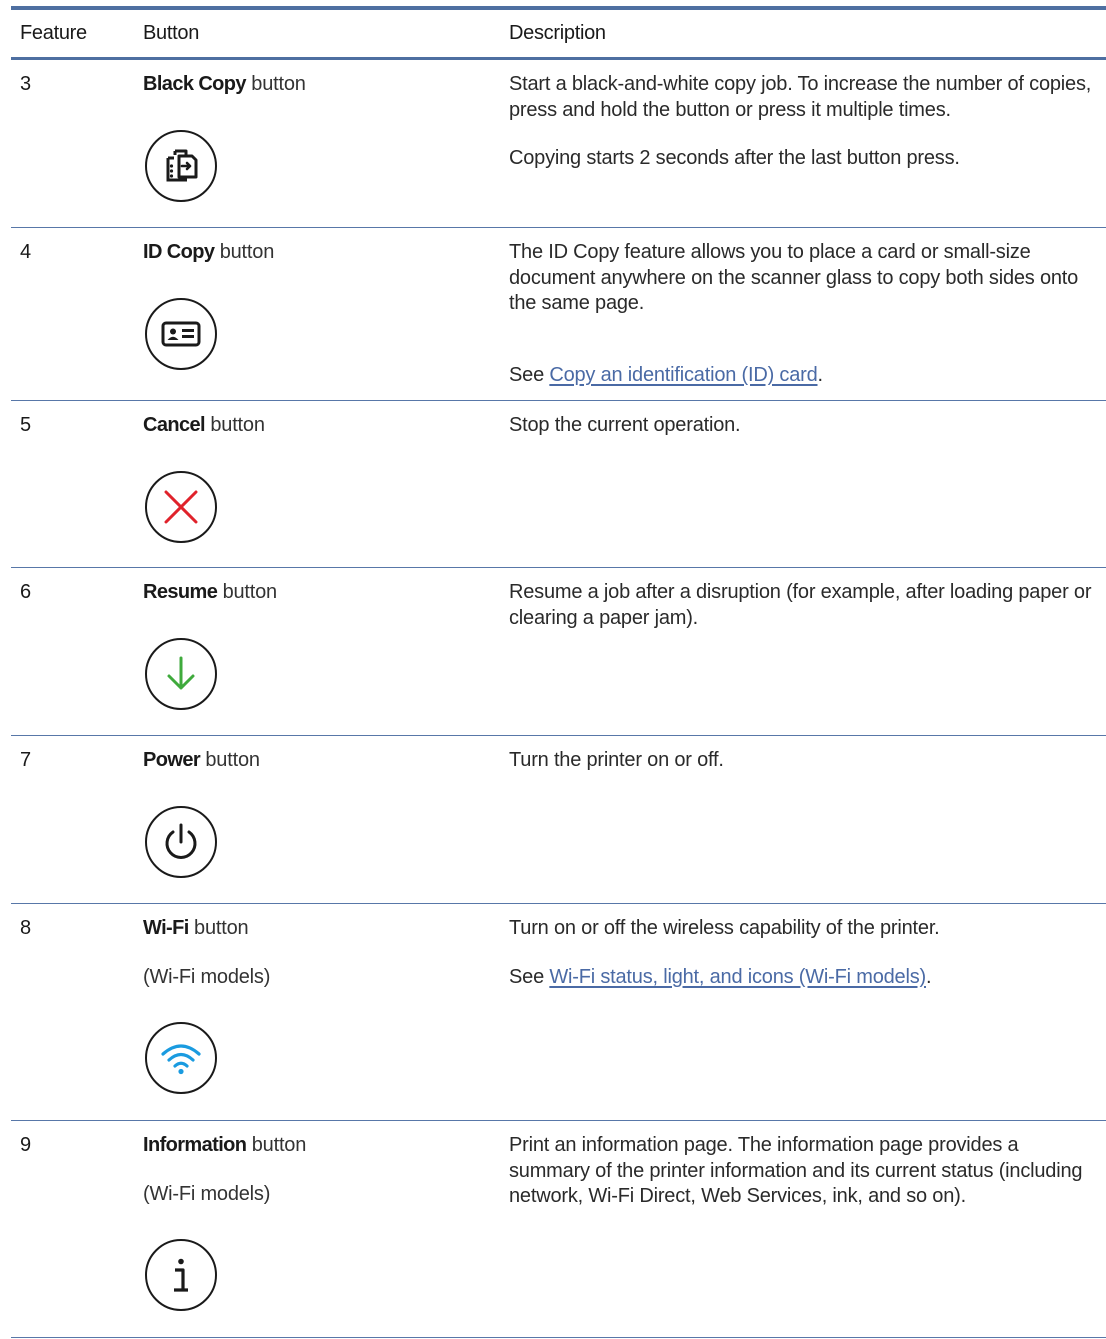 This screenshot has width=1106, height=1339. I want to click on see-also: See Copy an identification (ID) card., so click(804, 376).